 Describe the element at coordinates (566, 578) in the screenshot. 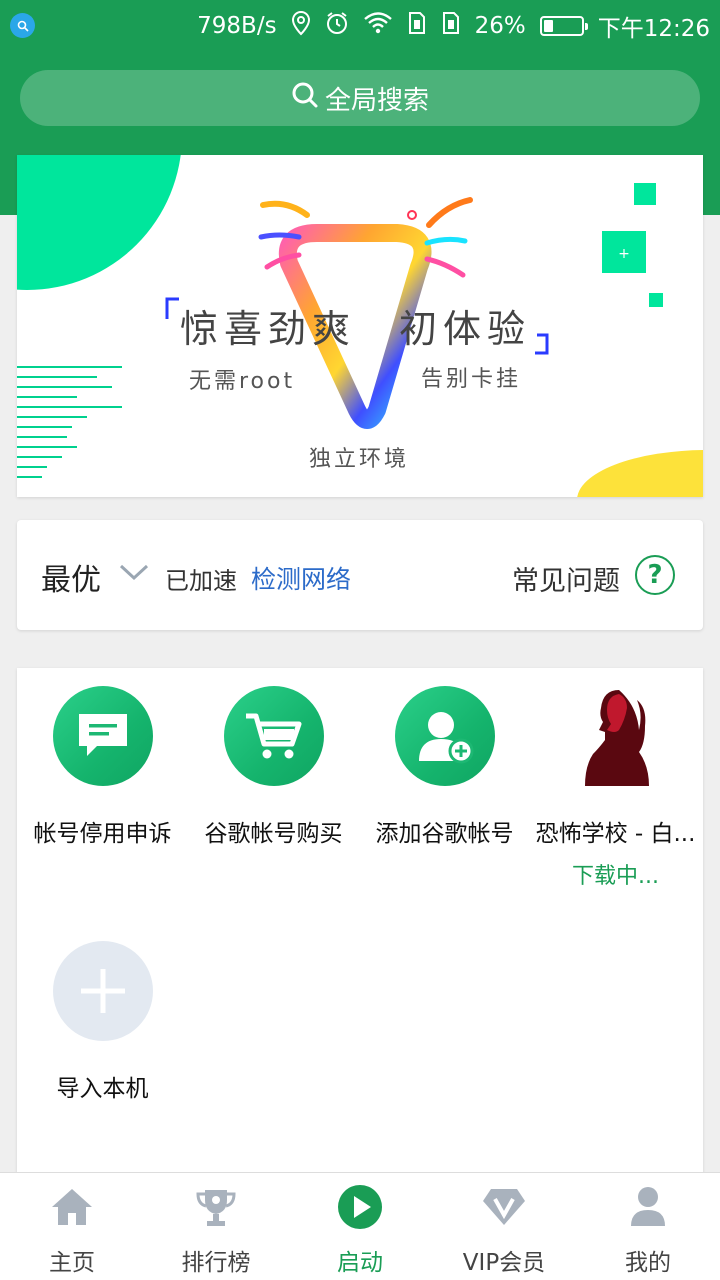

I see `faq-link: 常见问题` at that location.